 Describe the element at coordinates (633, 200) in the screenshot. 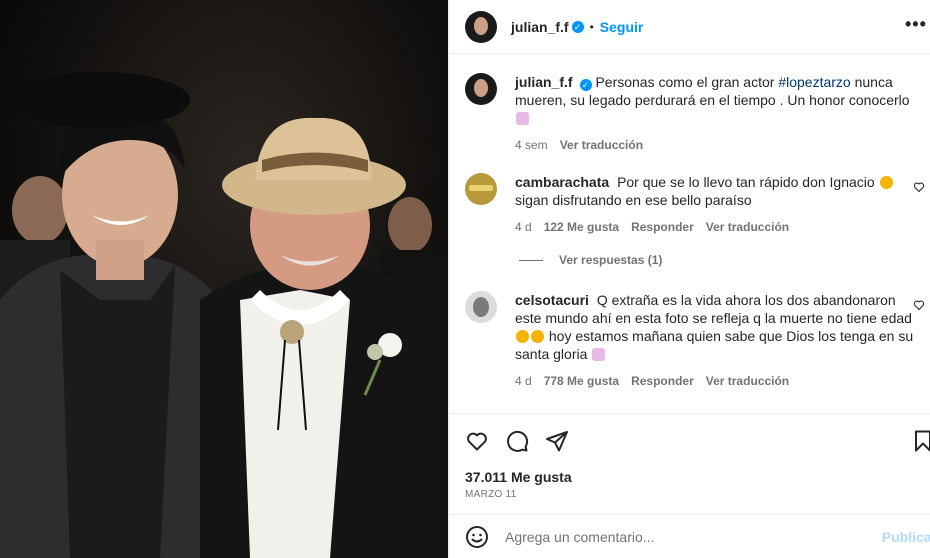

I see `comment-text-part: sigan disfrutando en ese bello paraíso` at that location.